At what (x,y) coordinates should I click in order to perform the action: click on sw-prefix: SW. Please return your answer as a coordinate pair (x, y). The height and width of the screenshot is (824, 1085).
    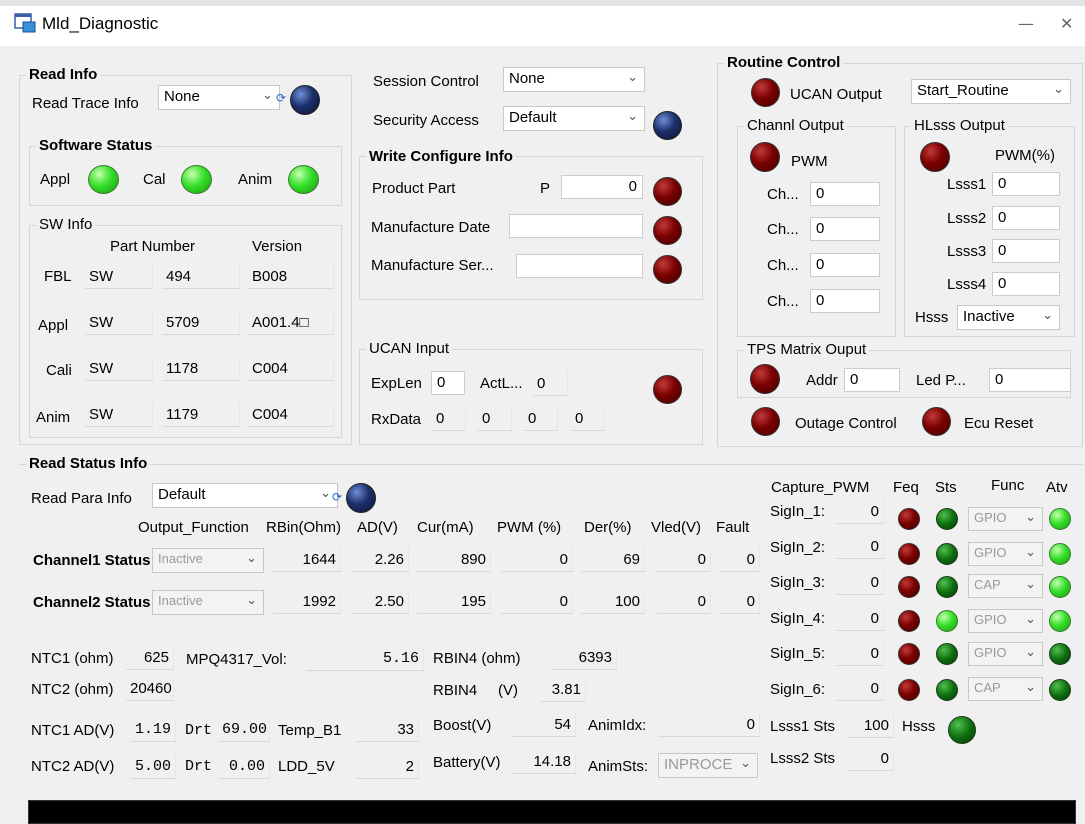
    Looking at the image, I should click on (119, 415).